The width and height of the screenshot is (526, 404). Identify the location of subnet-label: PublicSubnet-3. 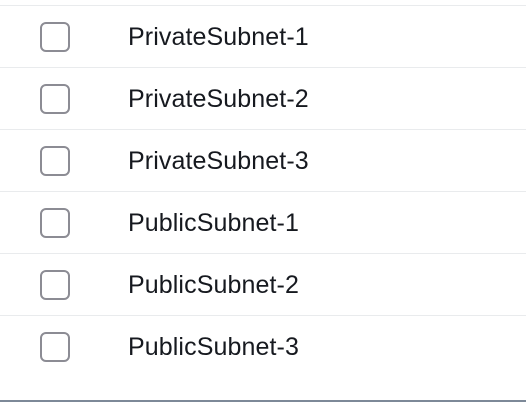
(213, 346).